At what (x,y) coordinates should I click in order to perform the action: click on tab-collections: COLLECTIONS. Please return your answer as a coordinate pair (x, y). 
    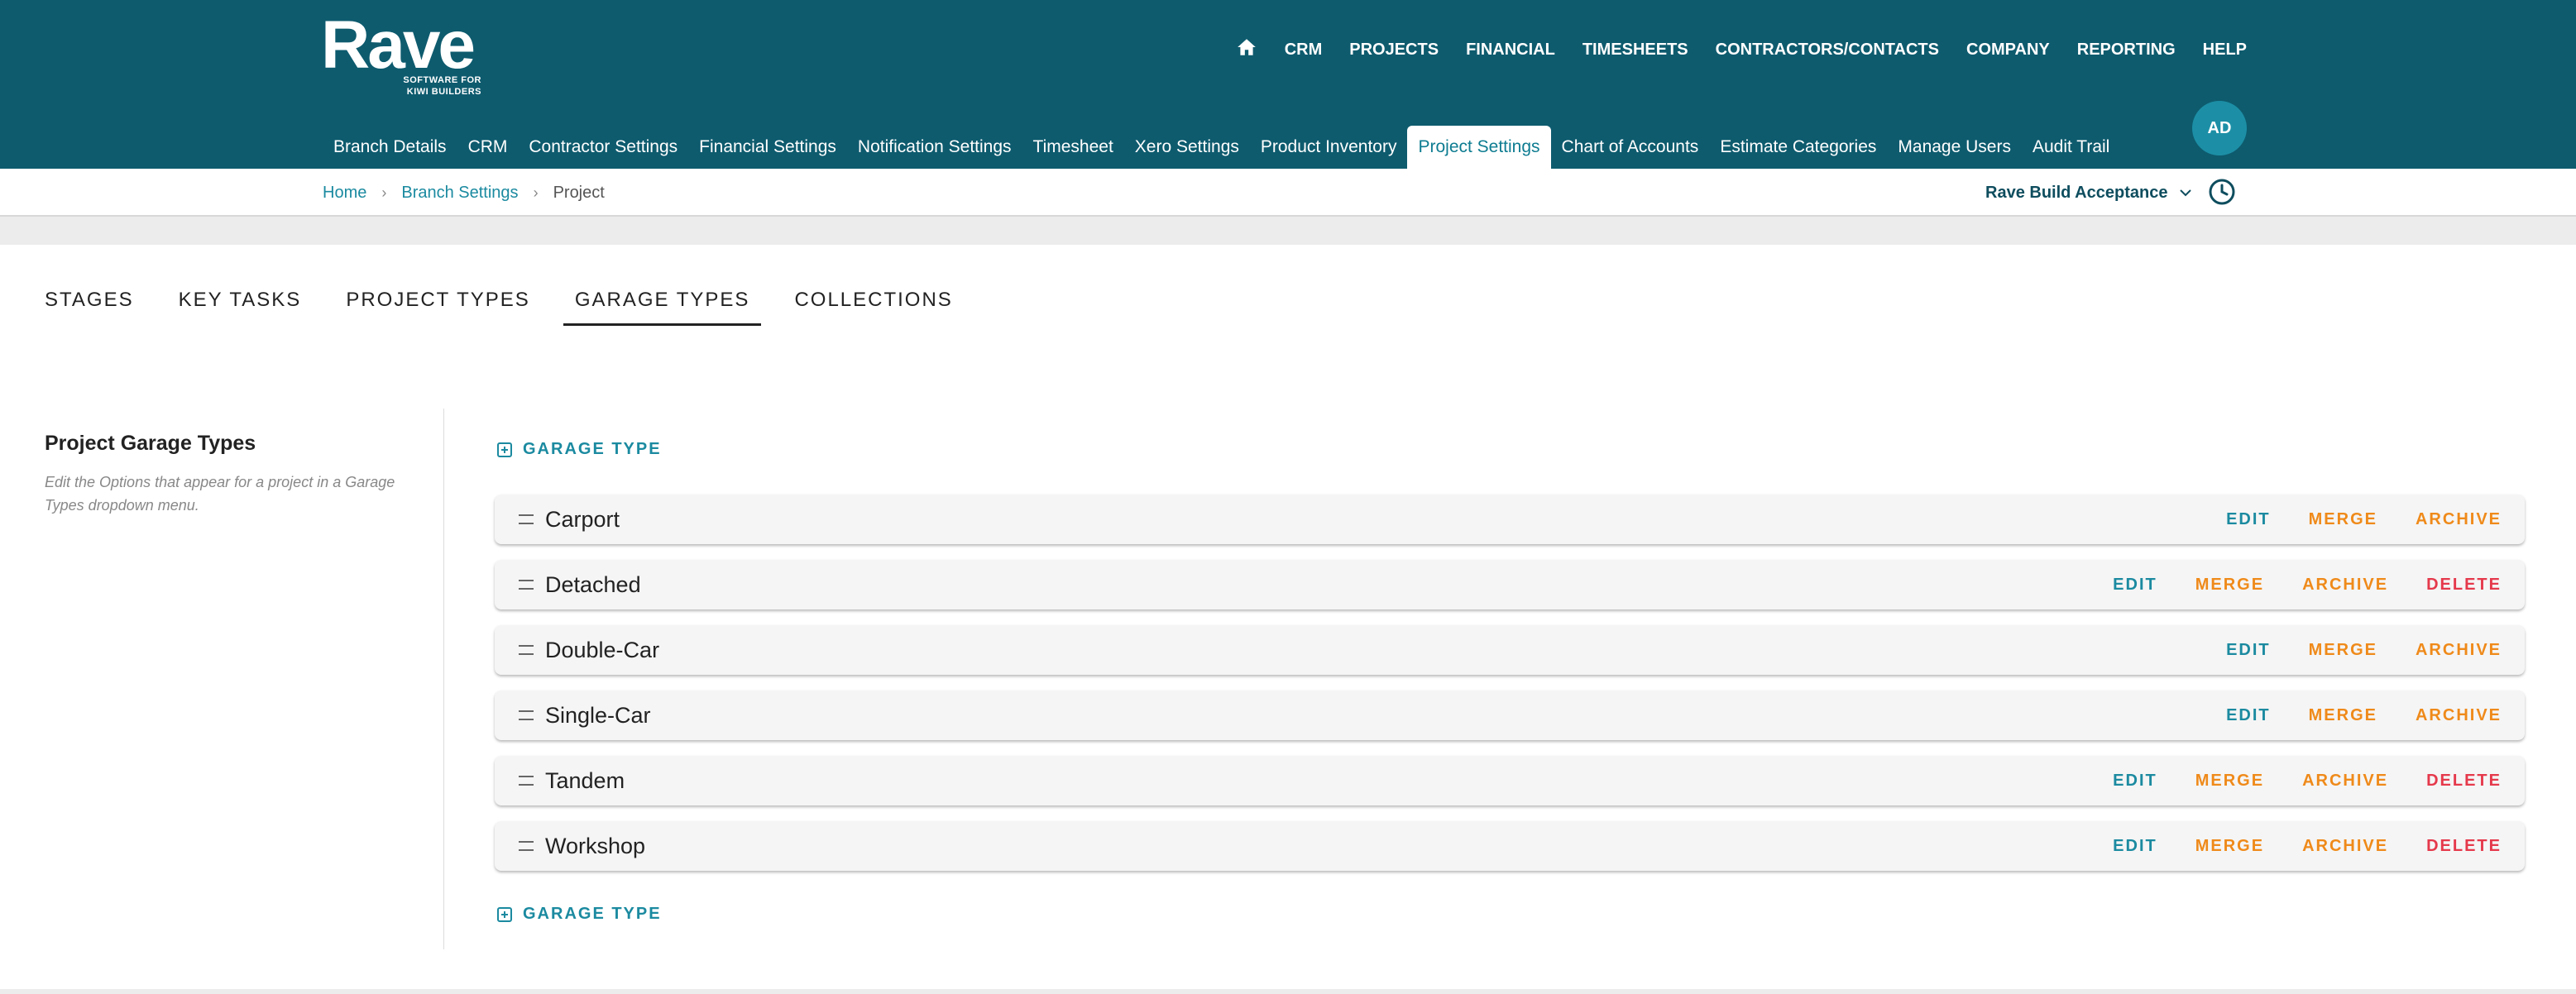
    Looking at the image, I should click on (874, 300).